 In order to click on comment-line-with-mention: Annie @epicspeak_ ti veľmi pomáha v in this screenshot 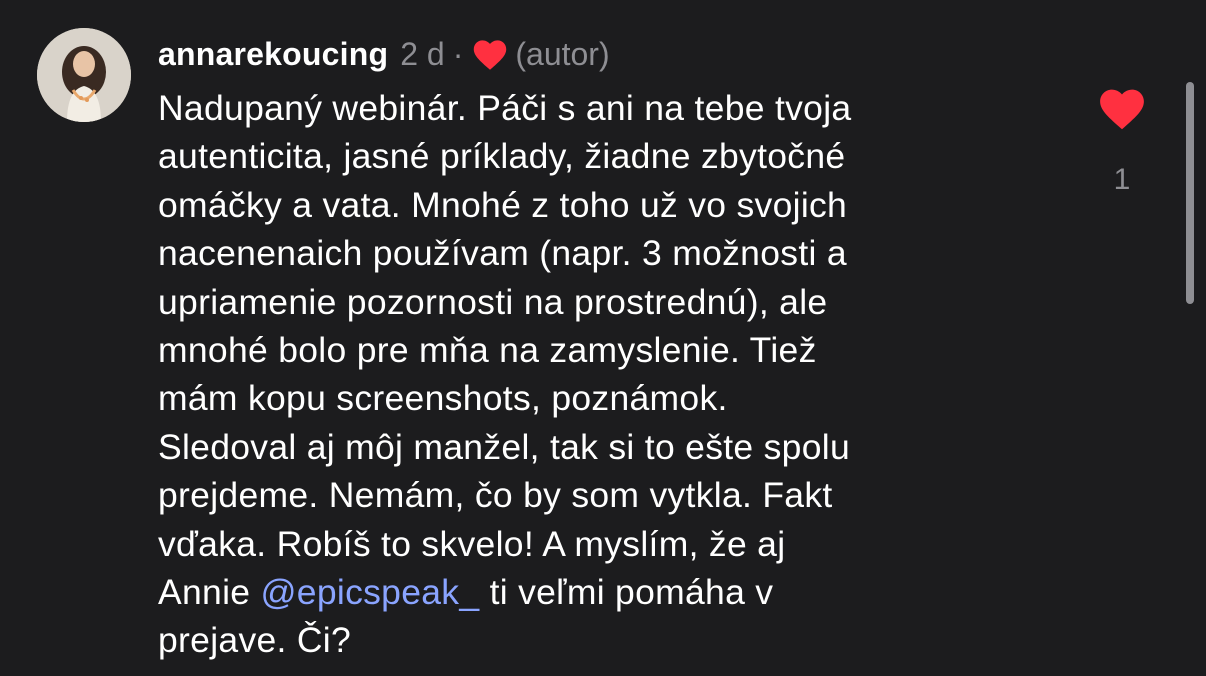, I will do `click(608, 592)`.